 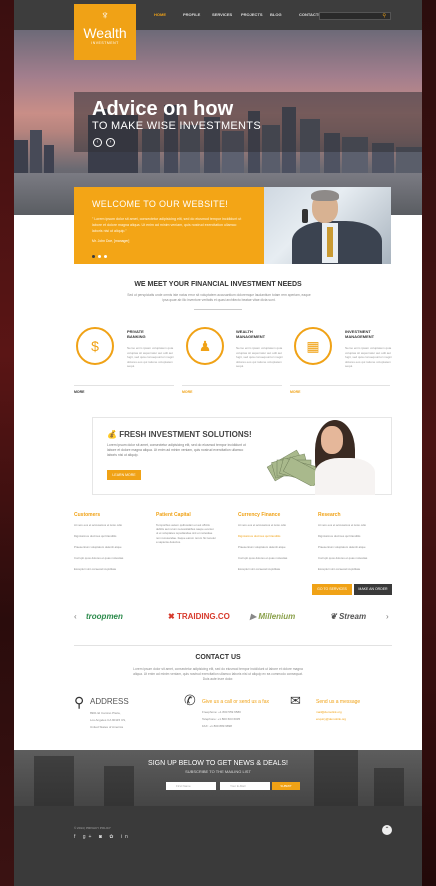 I want to click on section-divider, so click(x=218, y=309).